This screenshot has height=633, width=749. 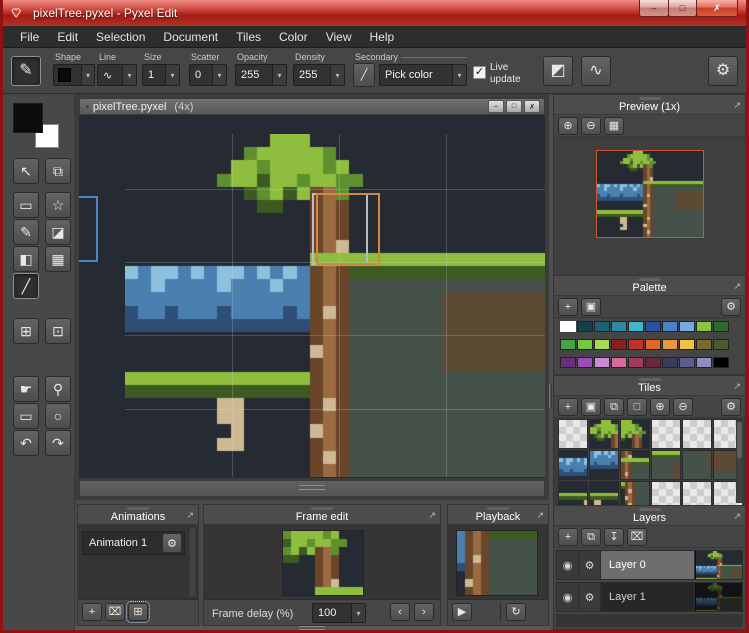 What do you see at coordinates (683, 407) in the screenshot?
I see `tiles-zoom-out-button: ⊖` at bounding box center [683, 407].